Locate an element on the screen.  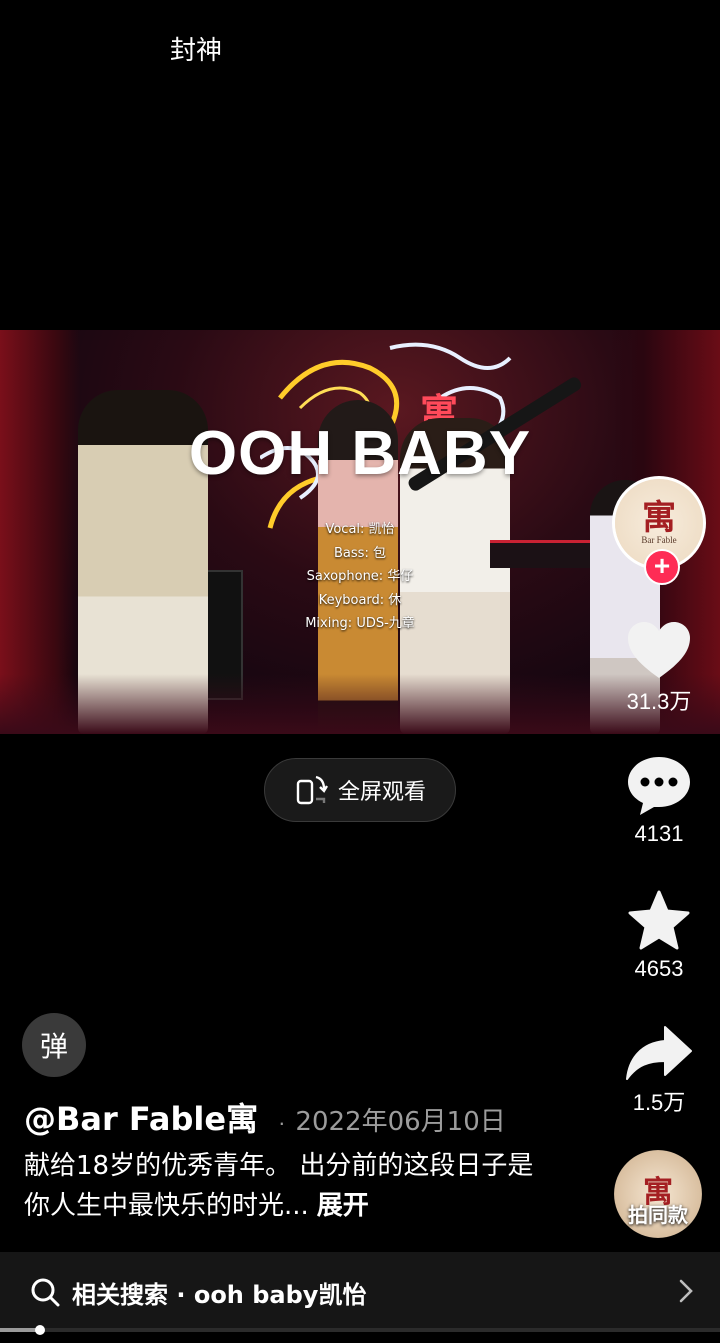
favorite-count: 4653 is located at coordinates (659, 968).